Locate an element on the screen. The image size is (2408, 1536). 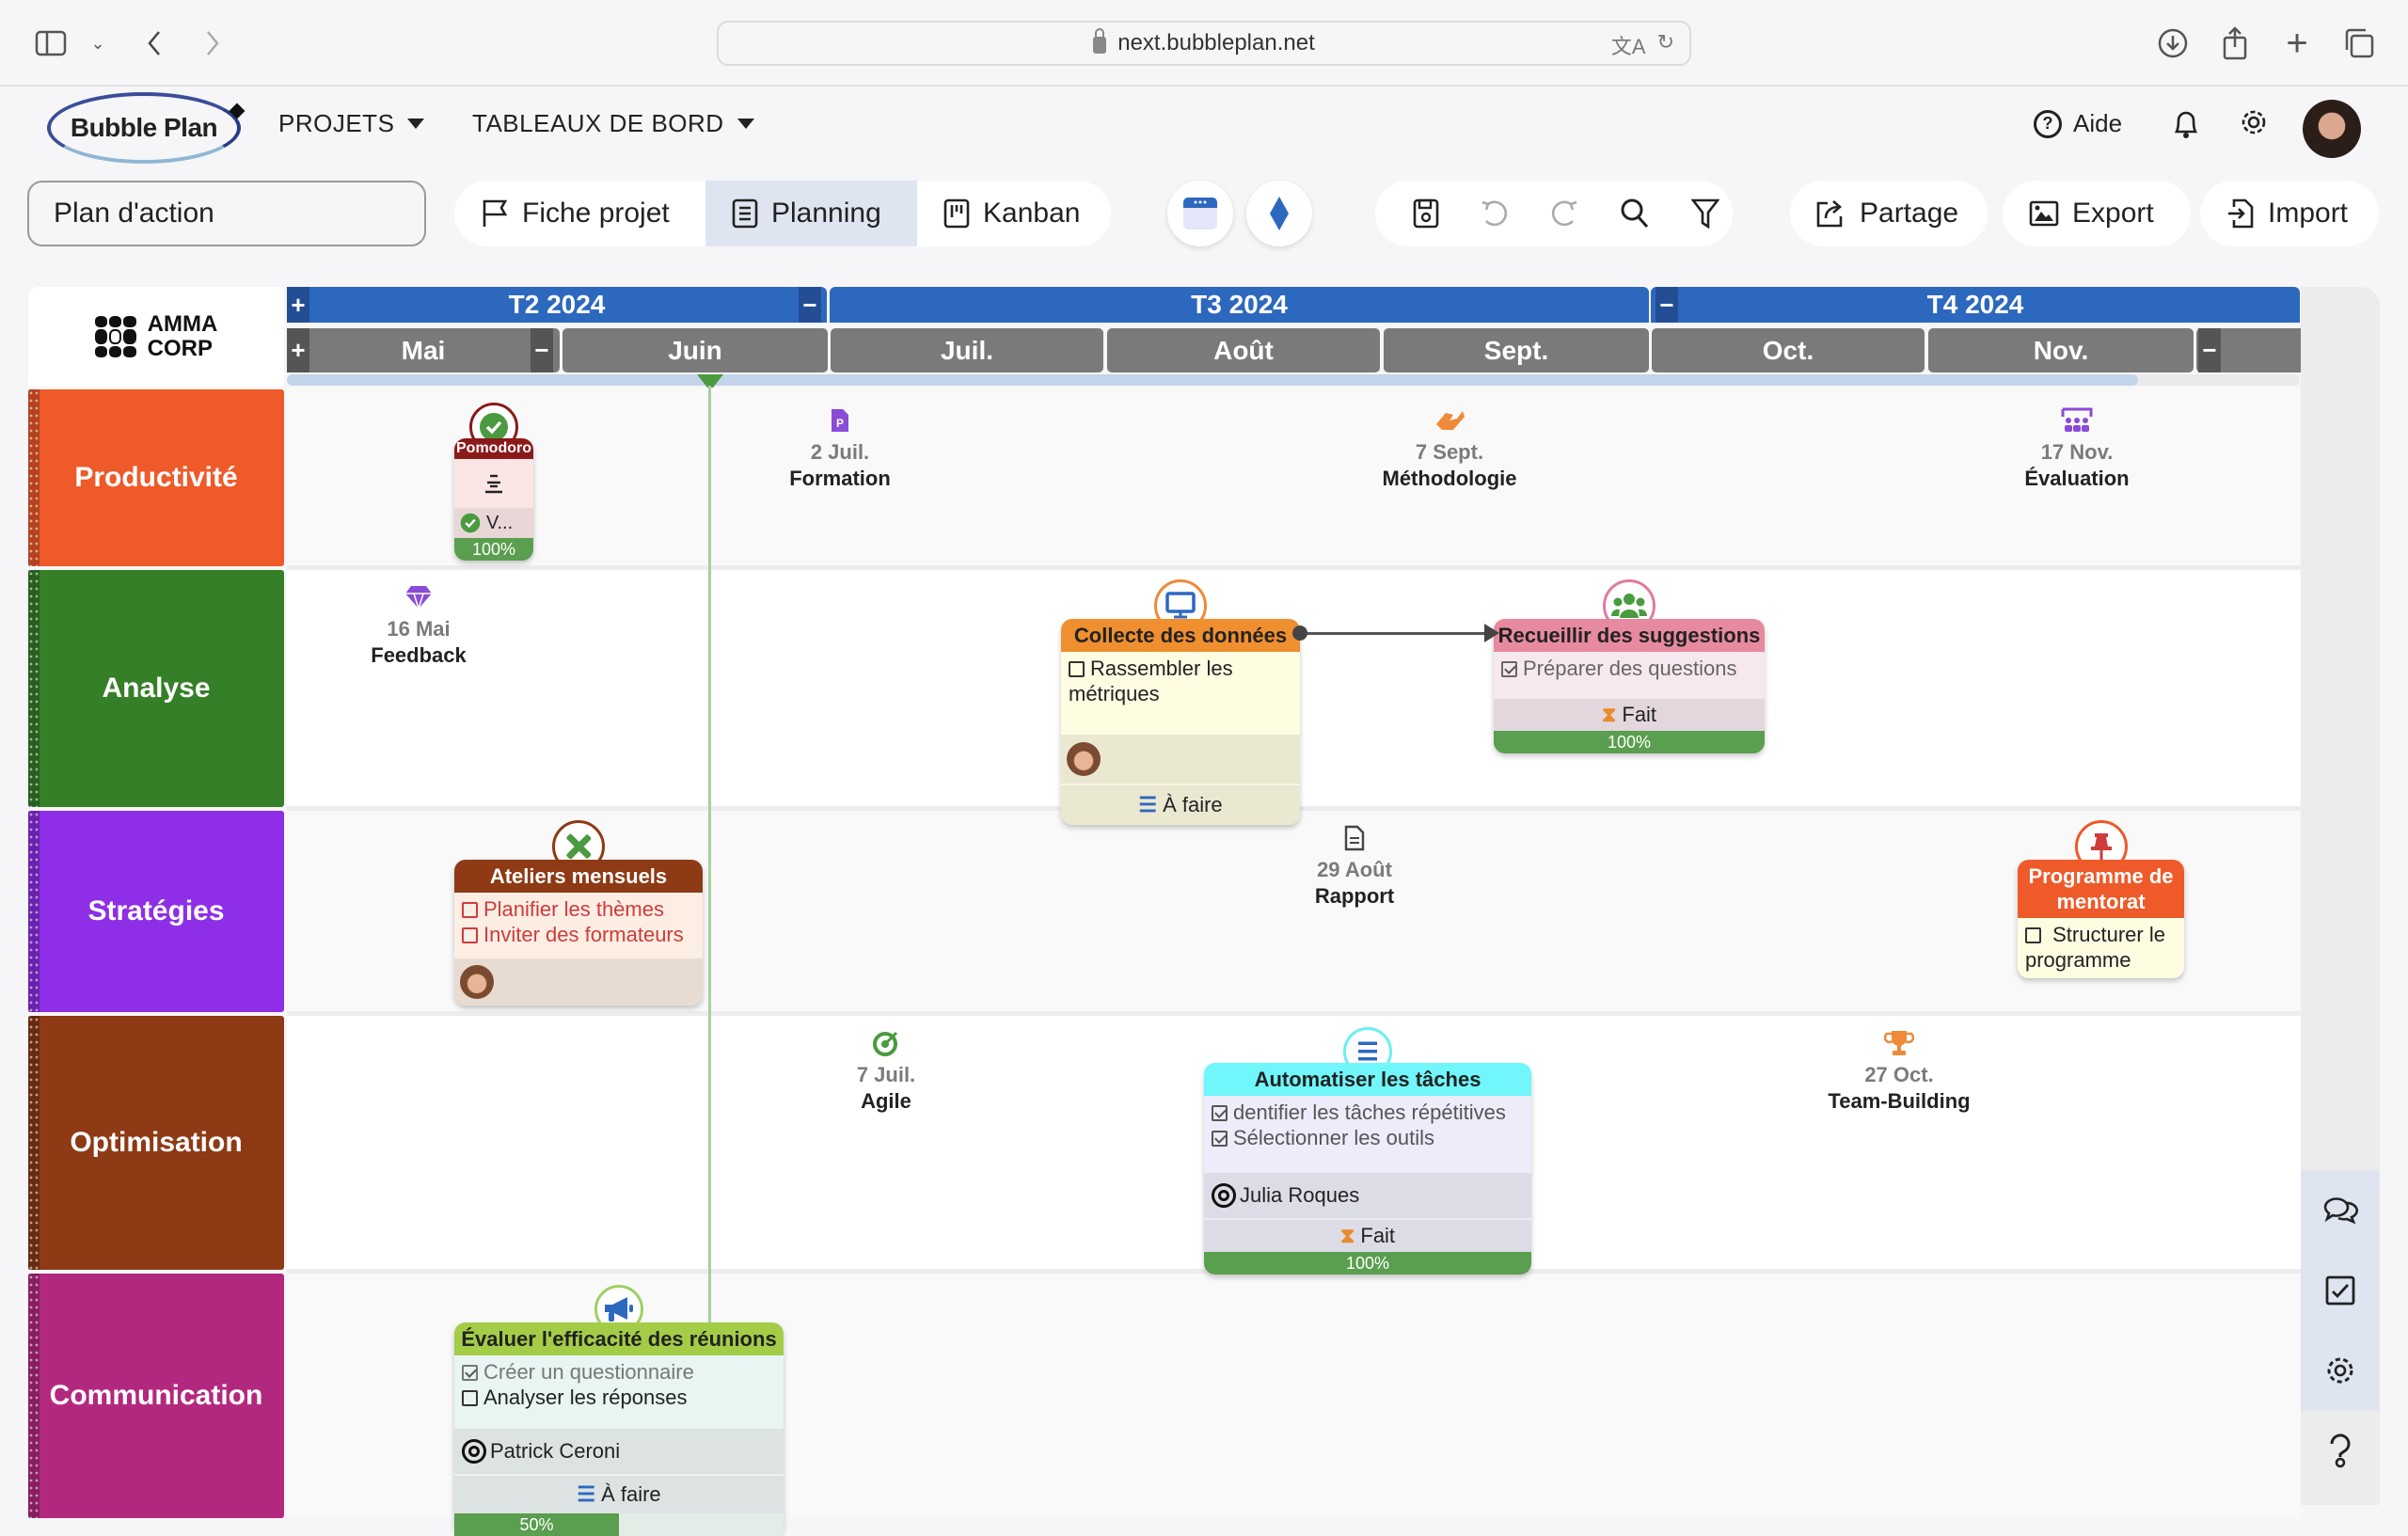
lane-label-analyse: Analyse is located at coordinates (156, 688).